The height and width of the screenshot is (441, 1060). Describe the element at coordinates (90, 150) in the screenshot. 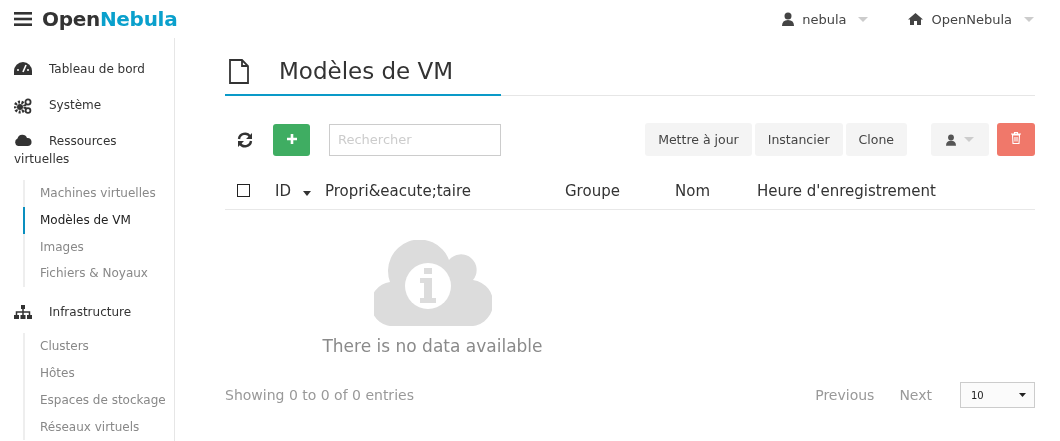

I see `sidebar-section: Ressources virtuelles` at that location.